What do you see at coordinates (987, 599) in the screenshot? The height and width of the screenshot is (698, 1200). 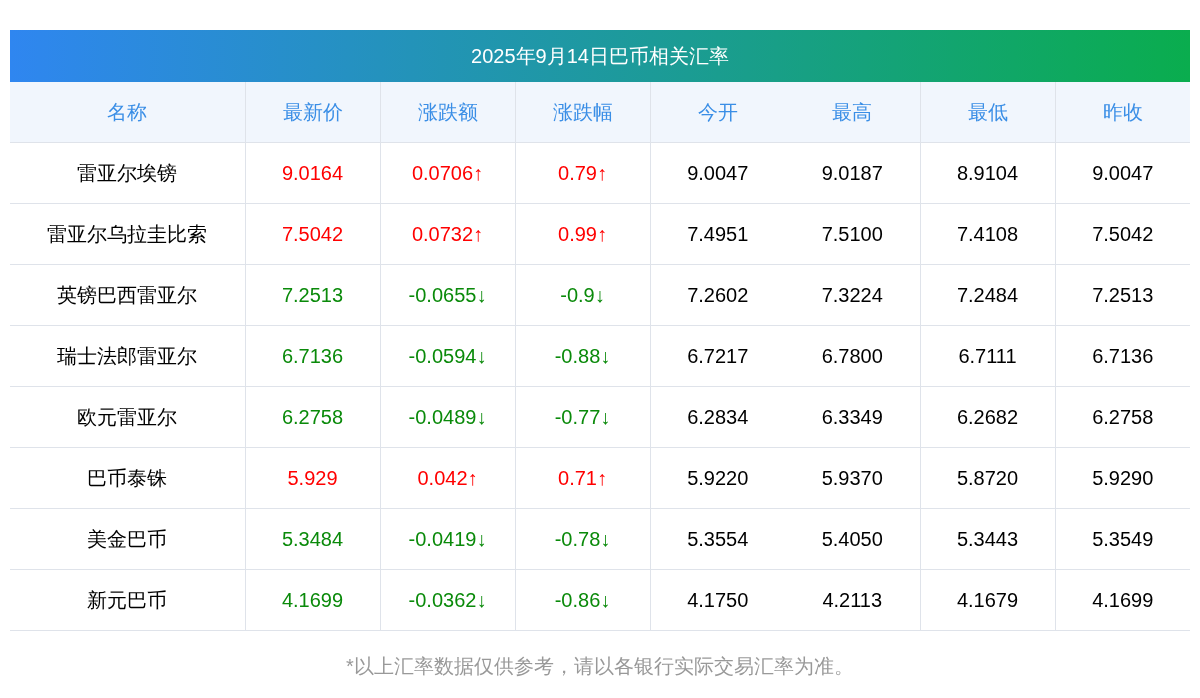 I see `table-cell: 4.1679` at bounding box center [987, 599].